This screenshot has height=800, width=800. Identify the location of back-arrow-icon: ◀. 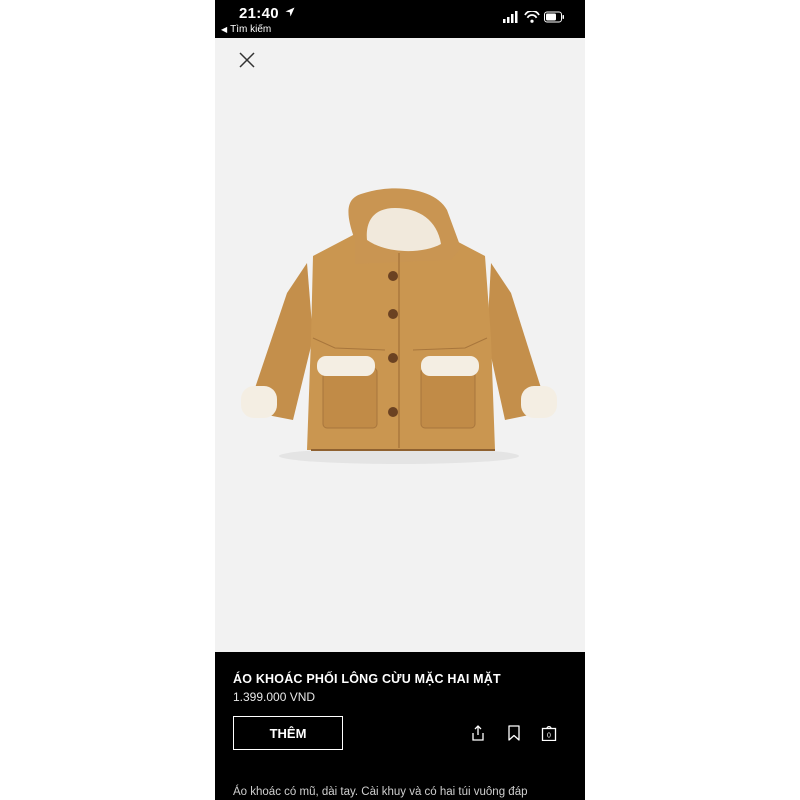
(224, 29).